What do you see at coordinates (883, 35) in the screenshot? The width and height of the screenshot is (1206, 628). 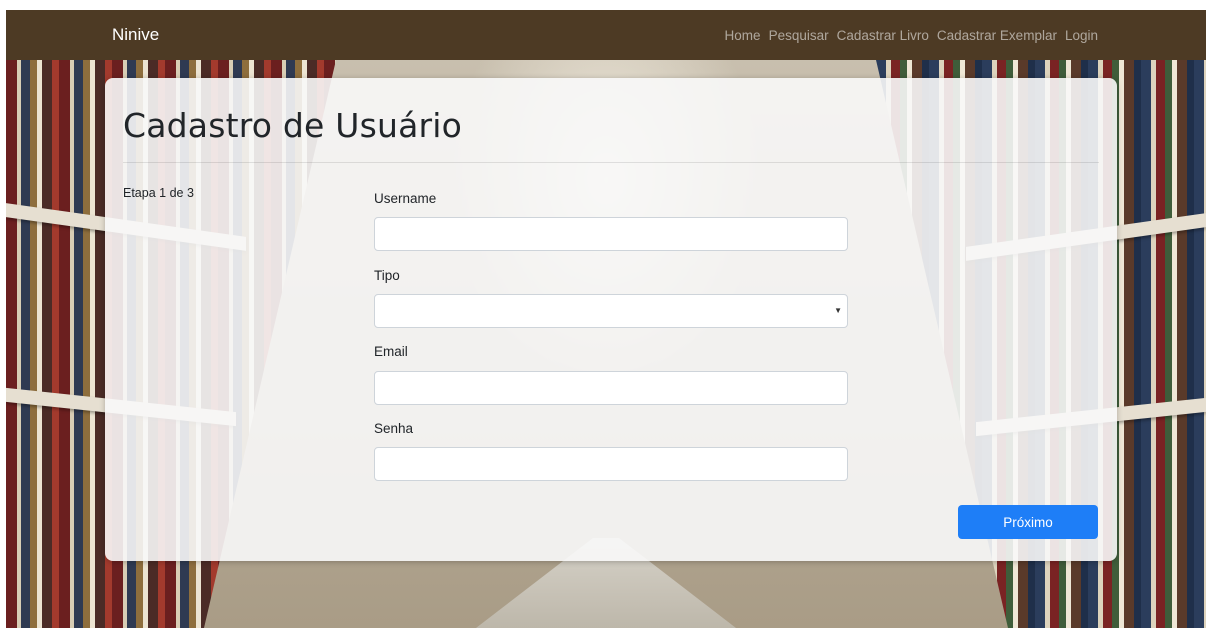 I see `nav-link-cadastrar-livro: Cadastrar Livro` at bounding box center [883, 35].